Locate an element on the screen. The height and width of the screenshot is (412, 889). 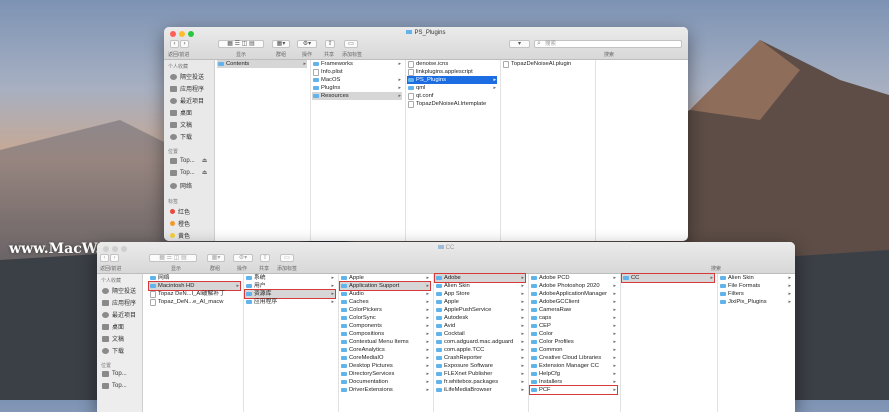
list-item: 系统 is located at coordinates (290, 278).